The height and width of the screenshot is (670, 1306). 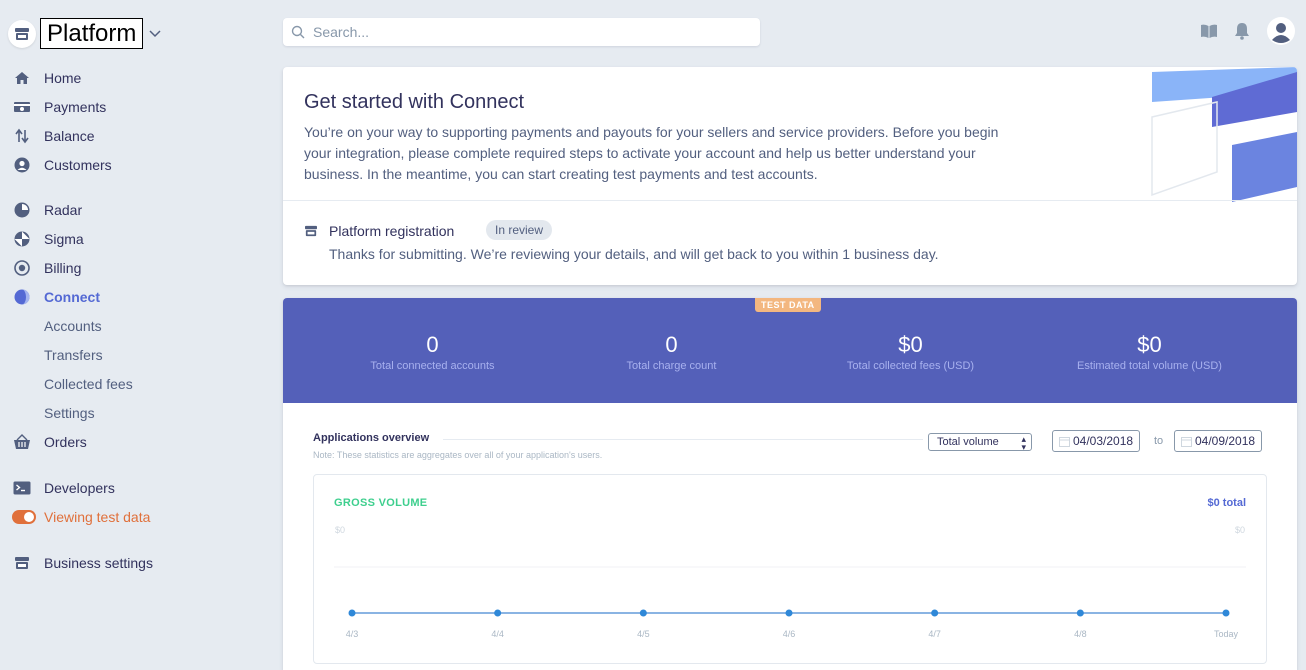 What do you see at coordinates (910, 366) in the screenshot?
I see `stat-label: Total collected fees (USD)` at bounding box center [910, 366].